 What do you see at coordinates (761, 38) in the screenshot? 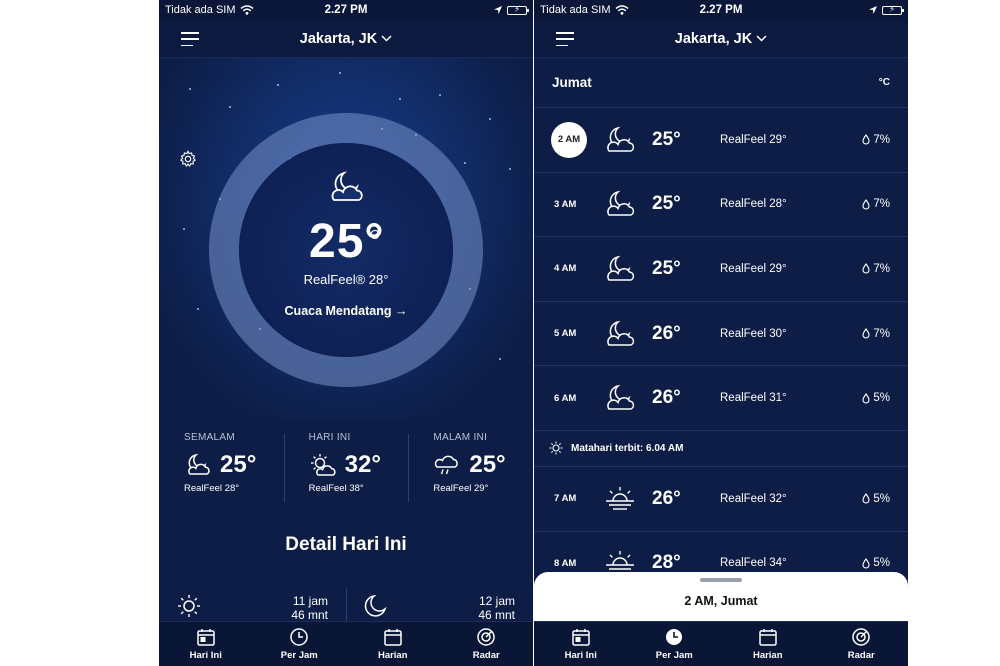
I see `chevron-down-icon` at bounding box center [761, 38].